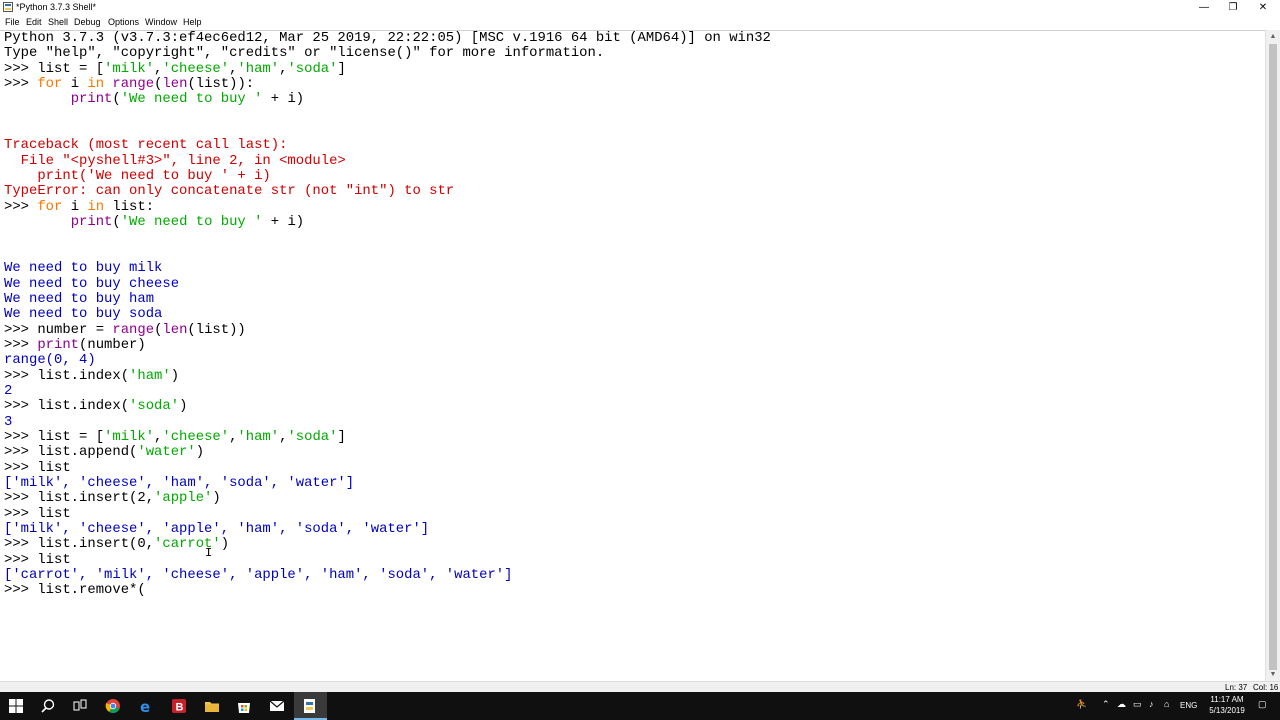  Describe the element at coordinates (1233, 7) in the screenshot. I see `maximize-button: ❐` at that location.